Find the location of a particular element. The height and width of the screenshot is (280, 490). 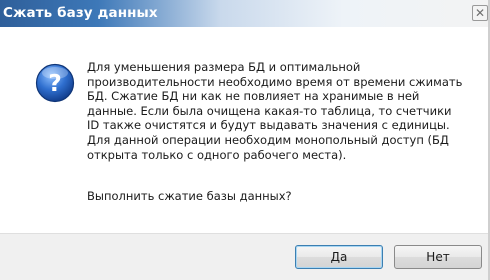

question-icon: ? is located at coordinates (55, 83).